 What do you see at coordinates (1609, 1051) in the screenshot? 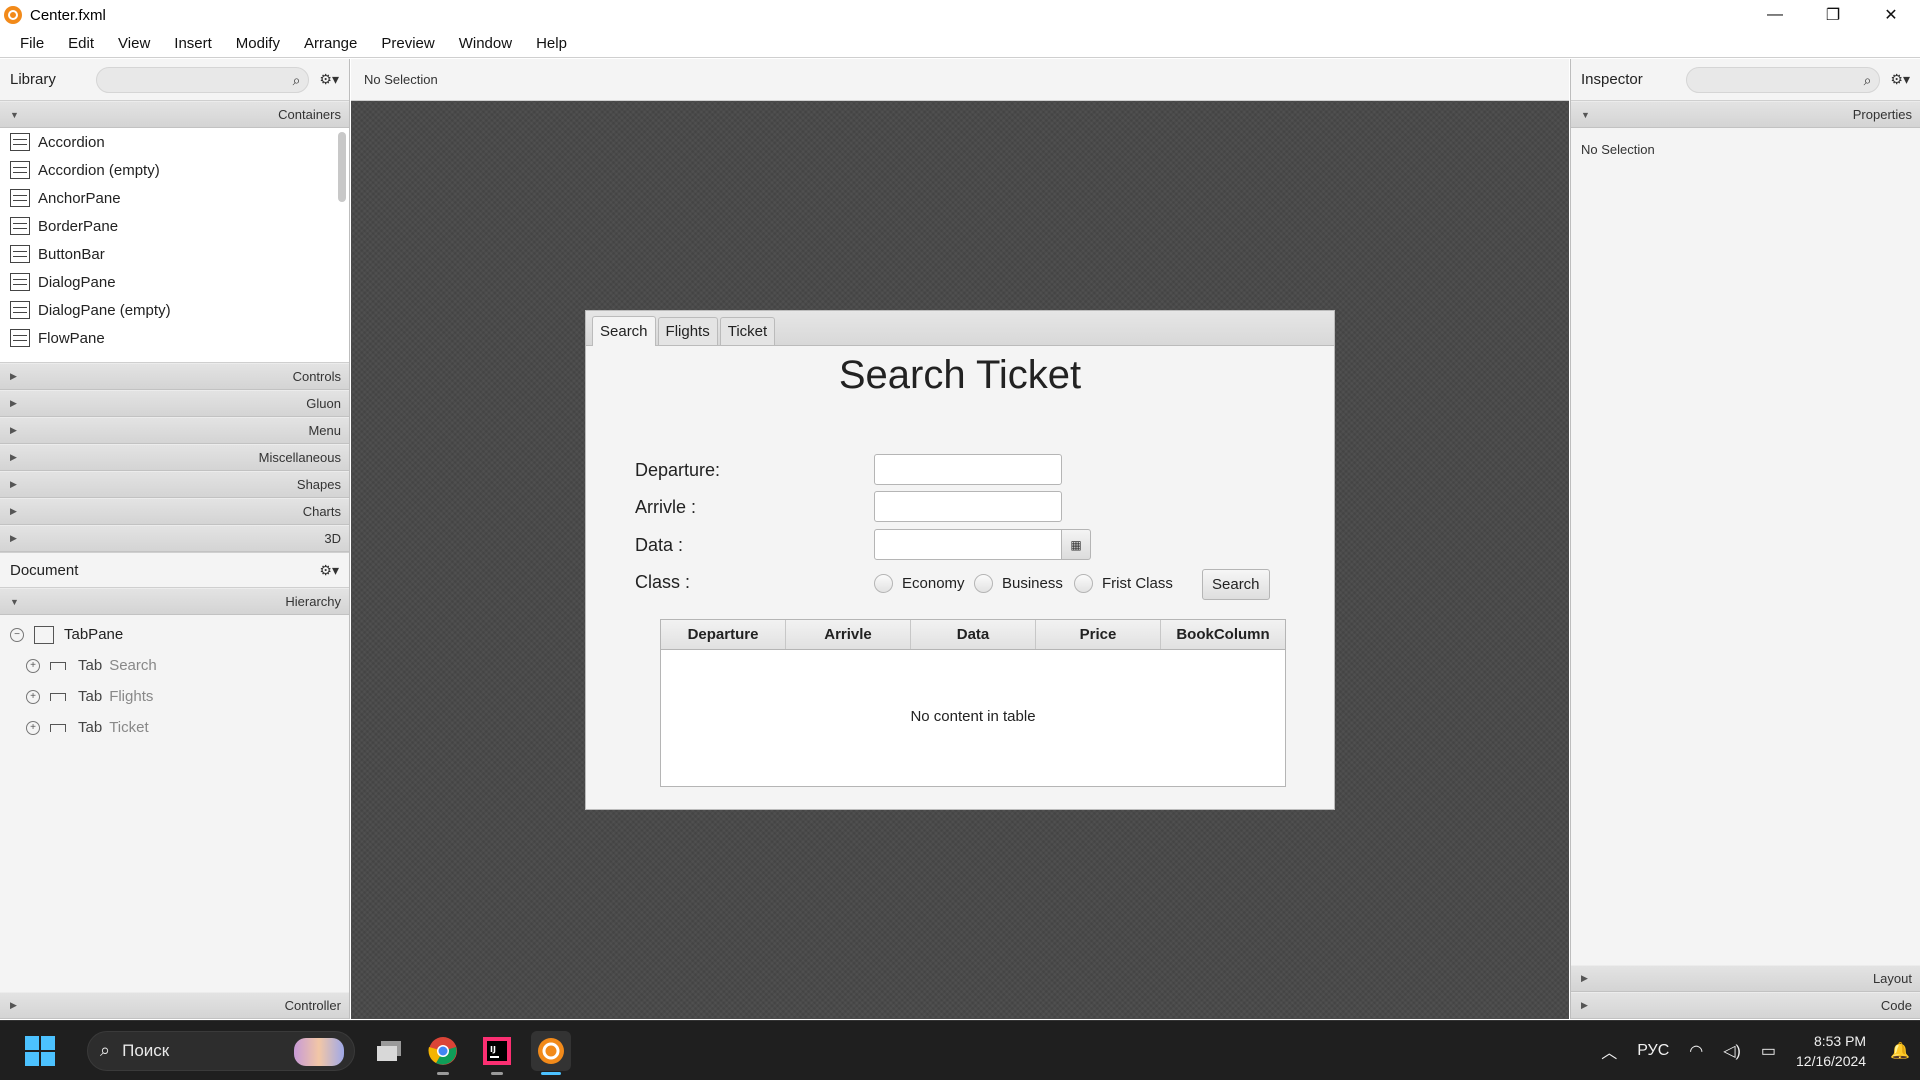
I see `chevron-up-icon: ︿` at bounding box center [1609, 1051].